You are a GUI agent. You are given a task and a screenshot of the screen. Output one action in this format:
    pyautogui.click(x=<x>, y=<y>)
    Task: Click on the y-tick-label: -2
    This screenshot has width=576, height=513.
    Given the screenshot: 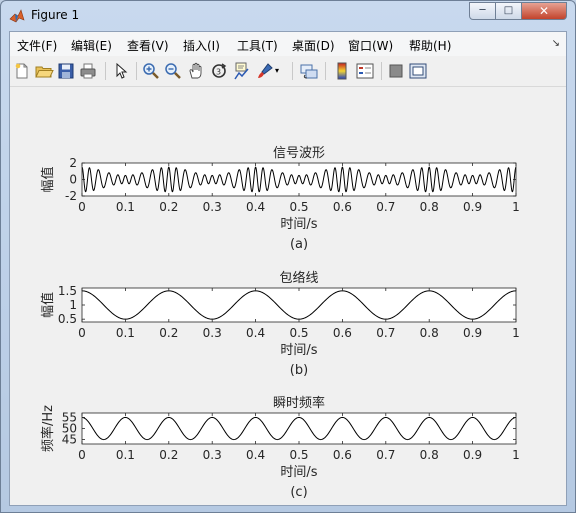 What is the action you would take?
    pyautogui.click(x=71, y=196)
    